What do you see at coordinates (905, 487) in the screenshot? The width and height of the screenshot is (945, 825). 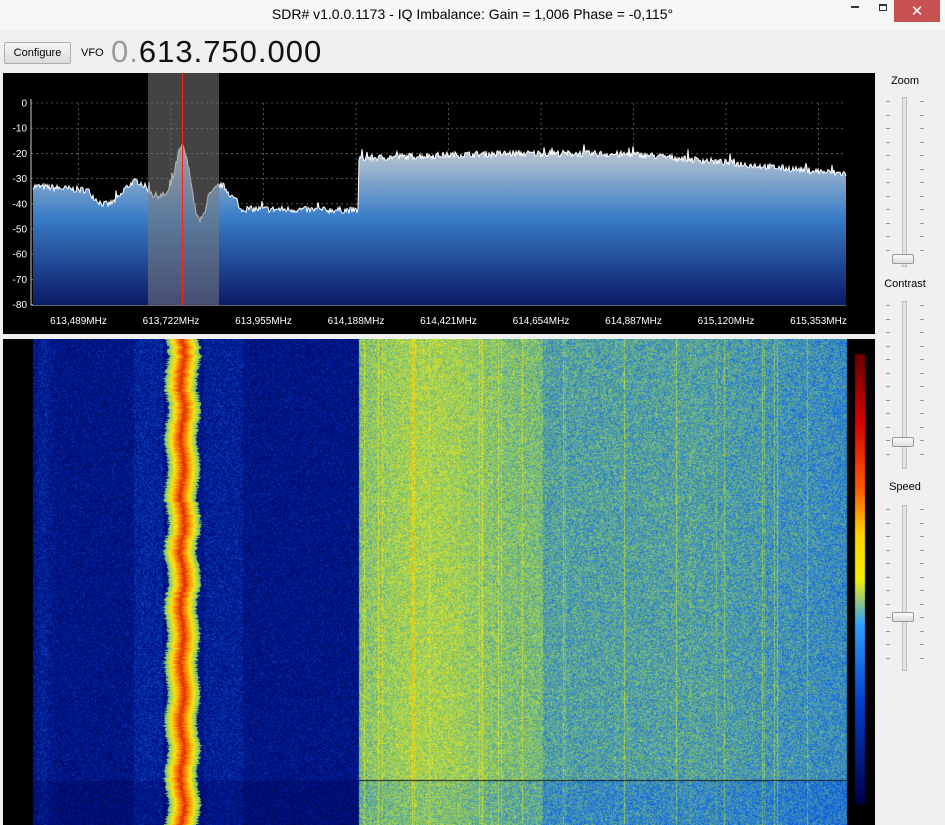 I see `speed-label: Speed` at bounding box center [905, 487].